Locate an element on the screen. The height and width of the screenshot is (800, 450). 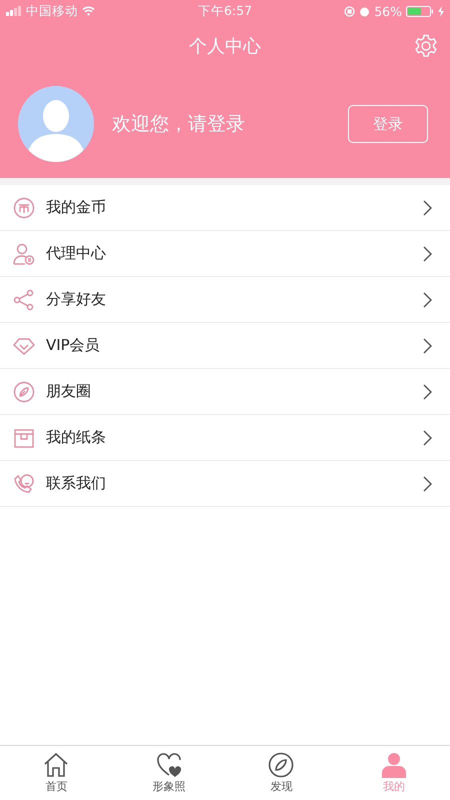
battery-percent: 56% is located at coordinates (388, 11).